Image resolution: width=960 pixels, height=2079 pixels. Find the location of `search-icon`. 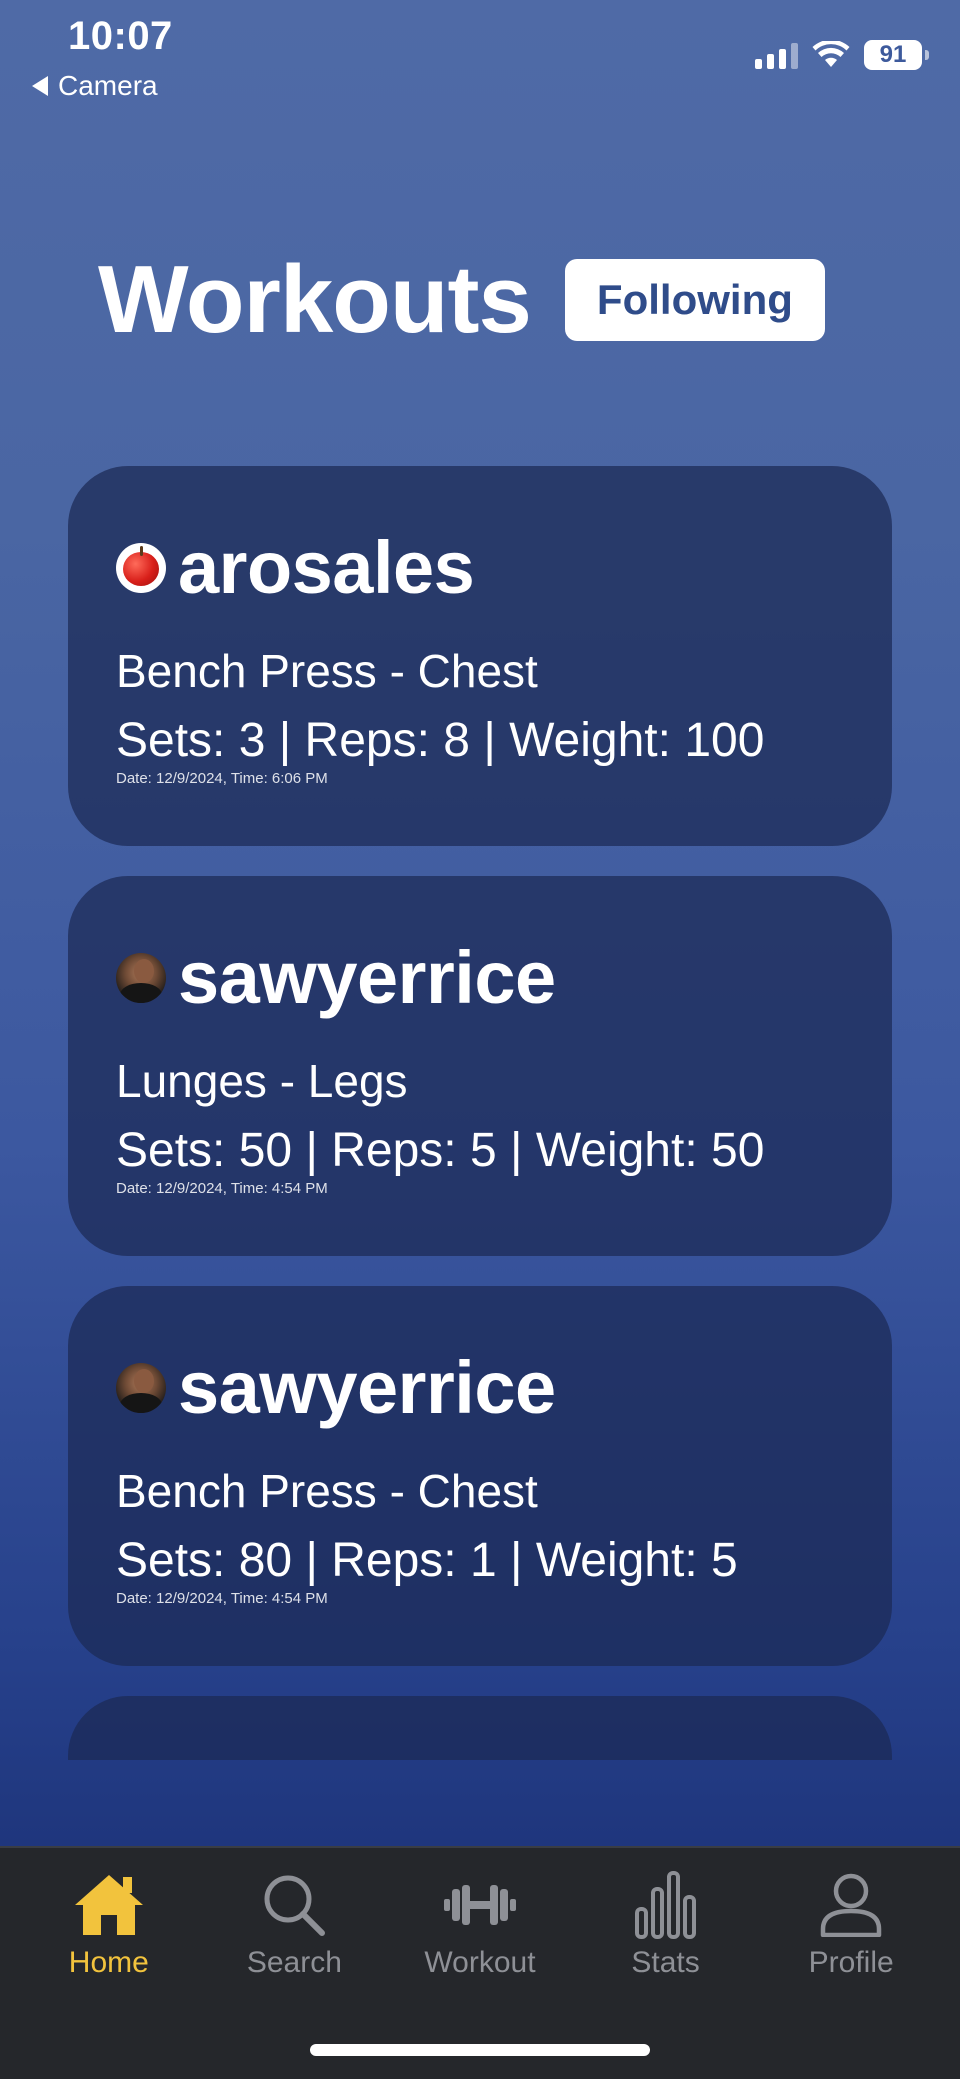

search-icon is located at coordinates (295, 1905).